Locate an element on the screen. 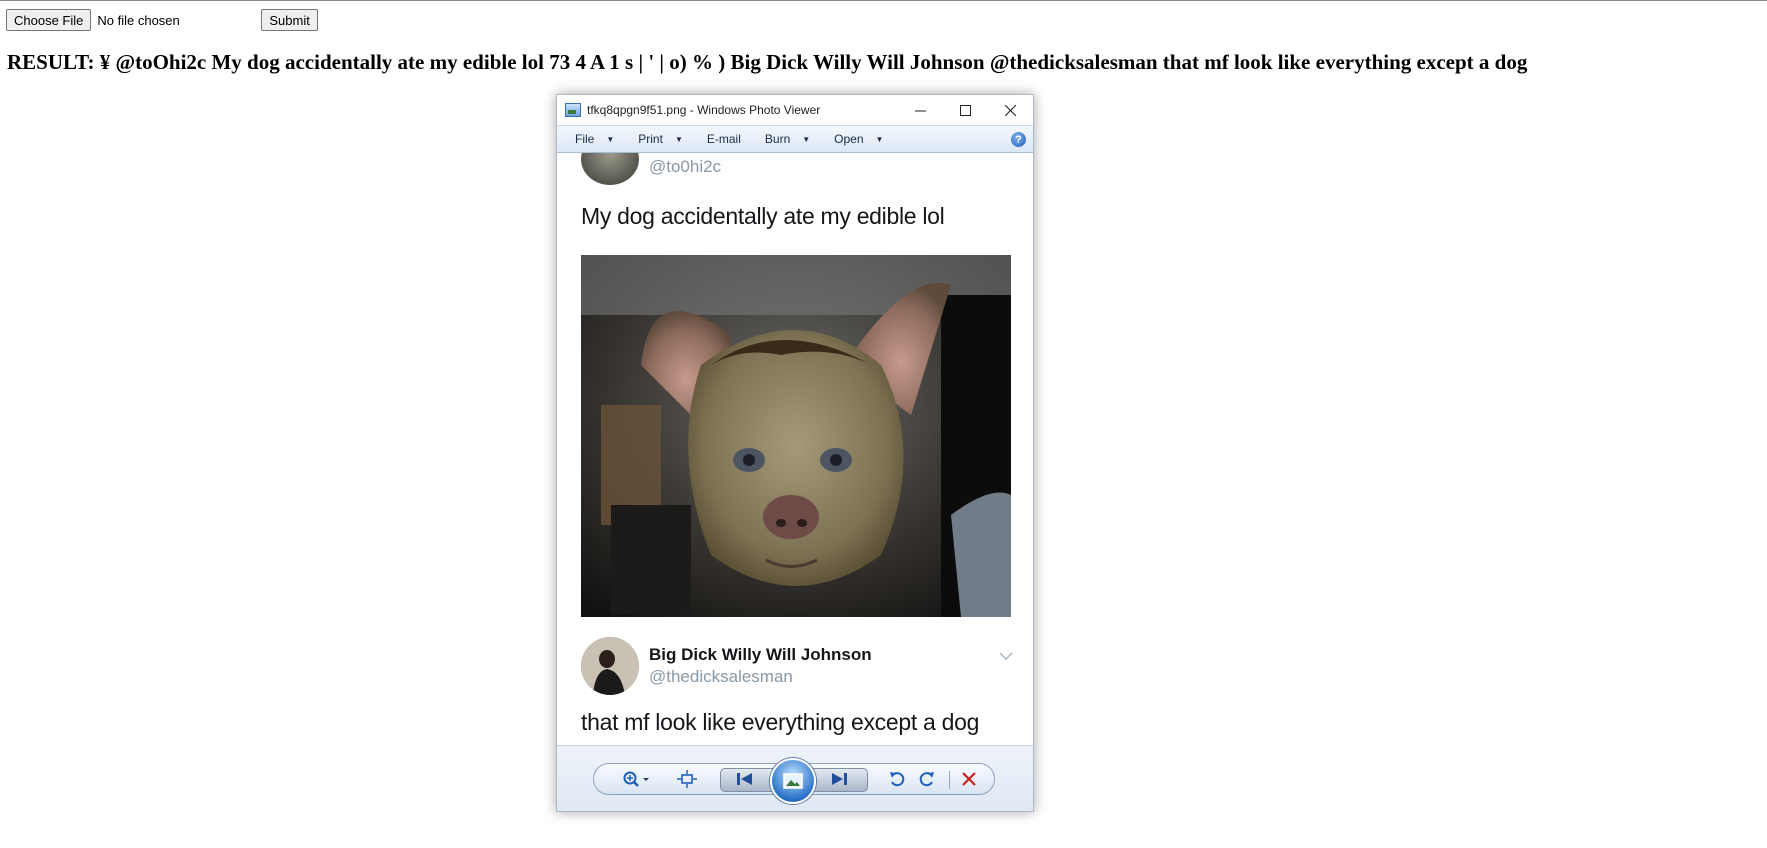 This screenshot has width=1767, height=848. slideshow-icon is located at coordinates (793, 781).